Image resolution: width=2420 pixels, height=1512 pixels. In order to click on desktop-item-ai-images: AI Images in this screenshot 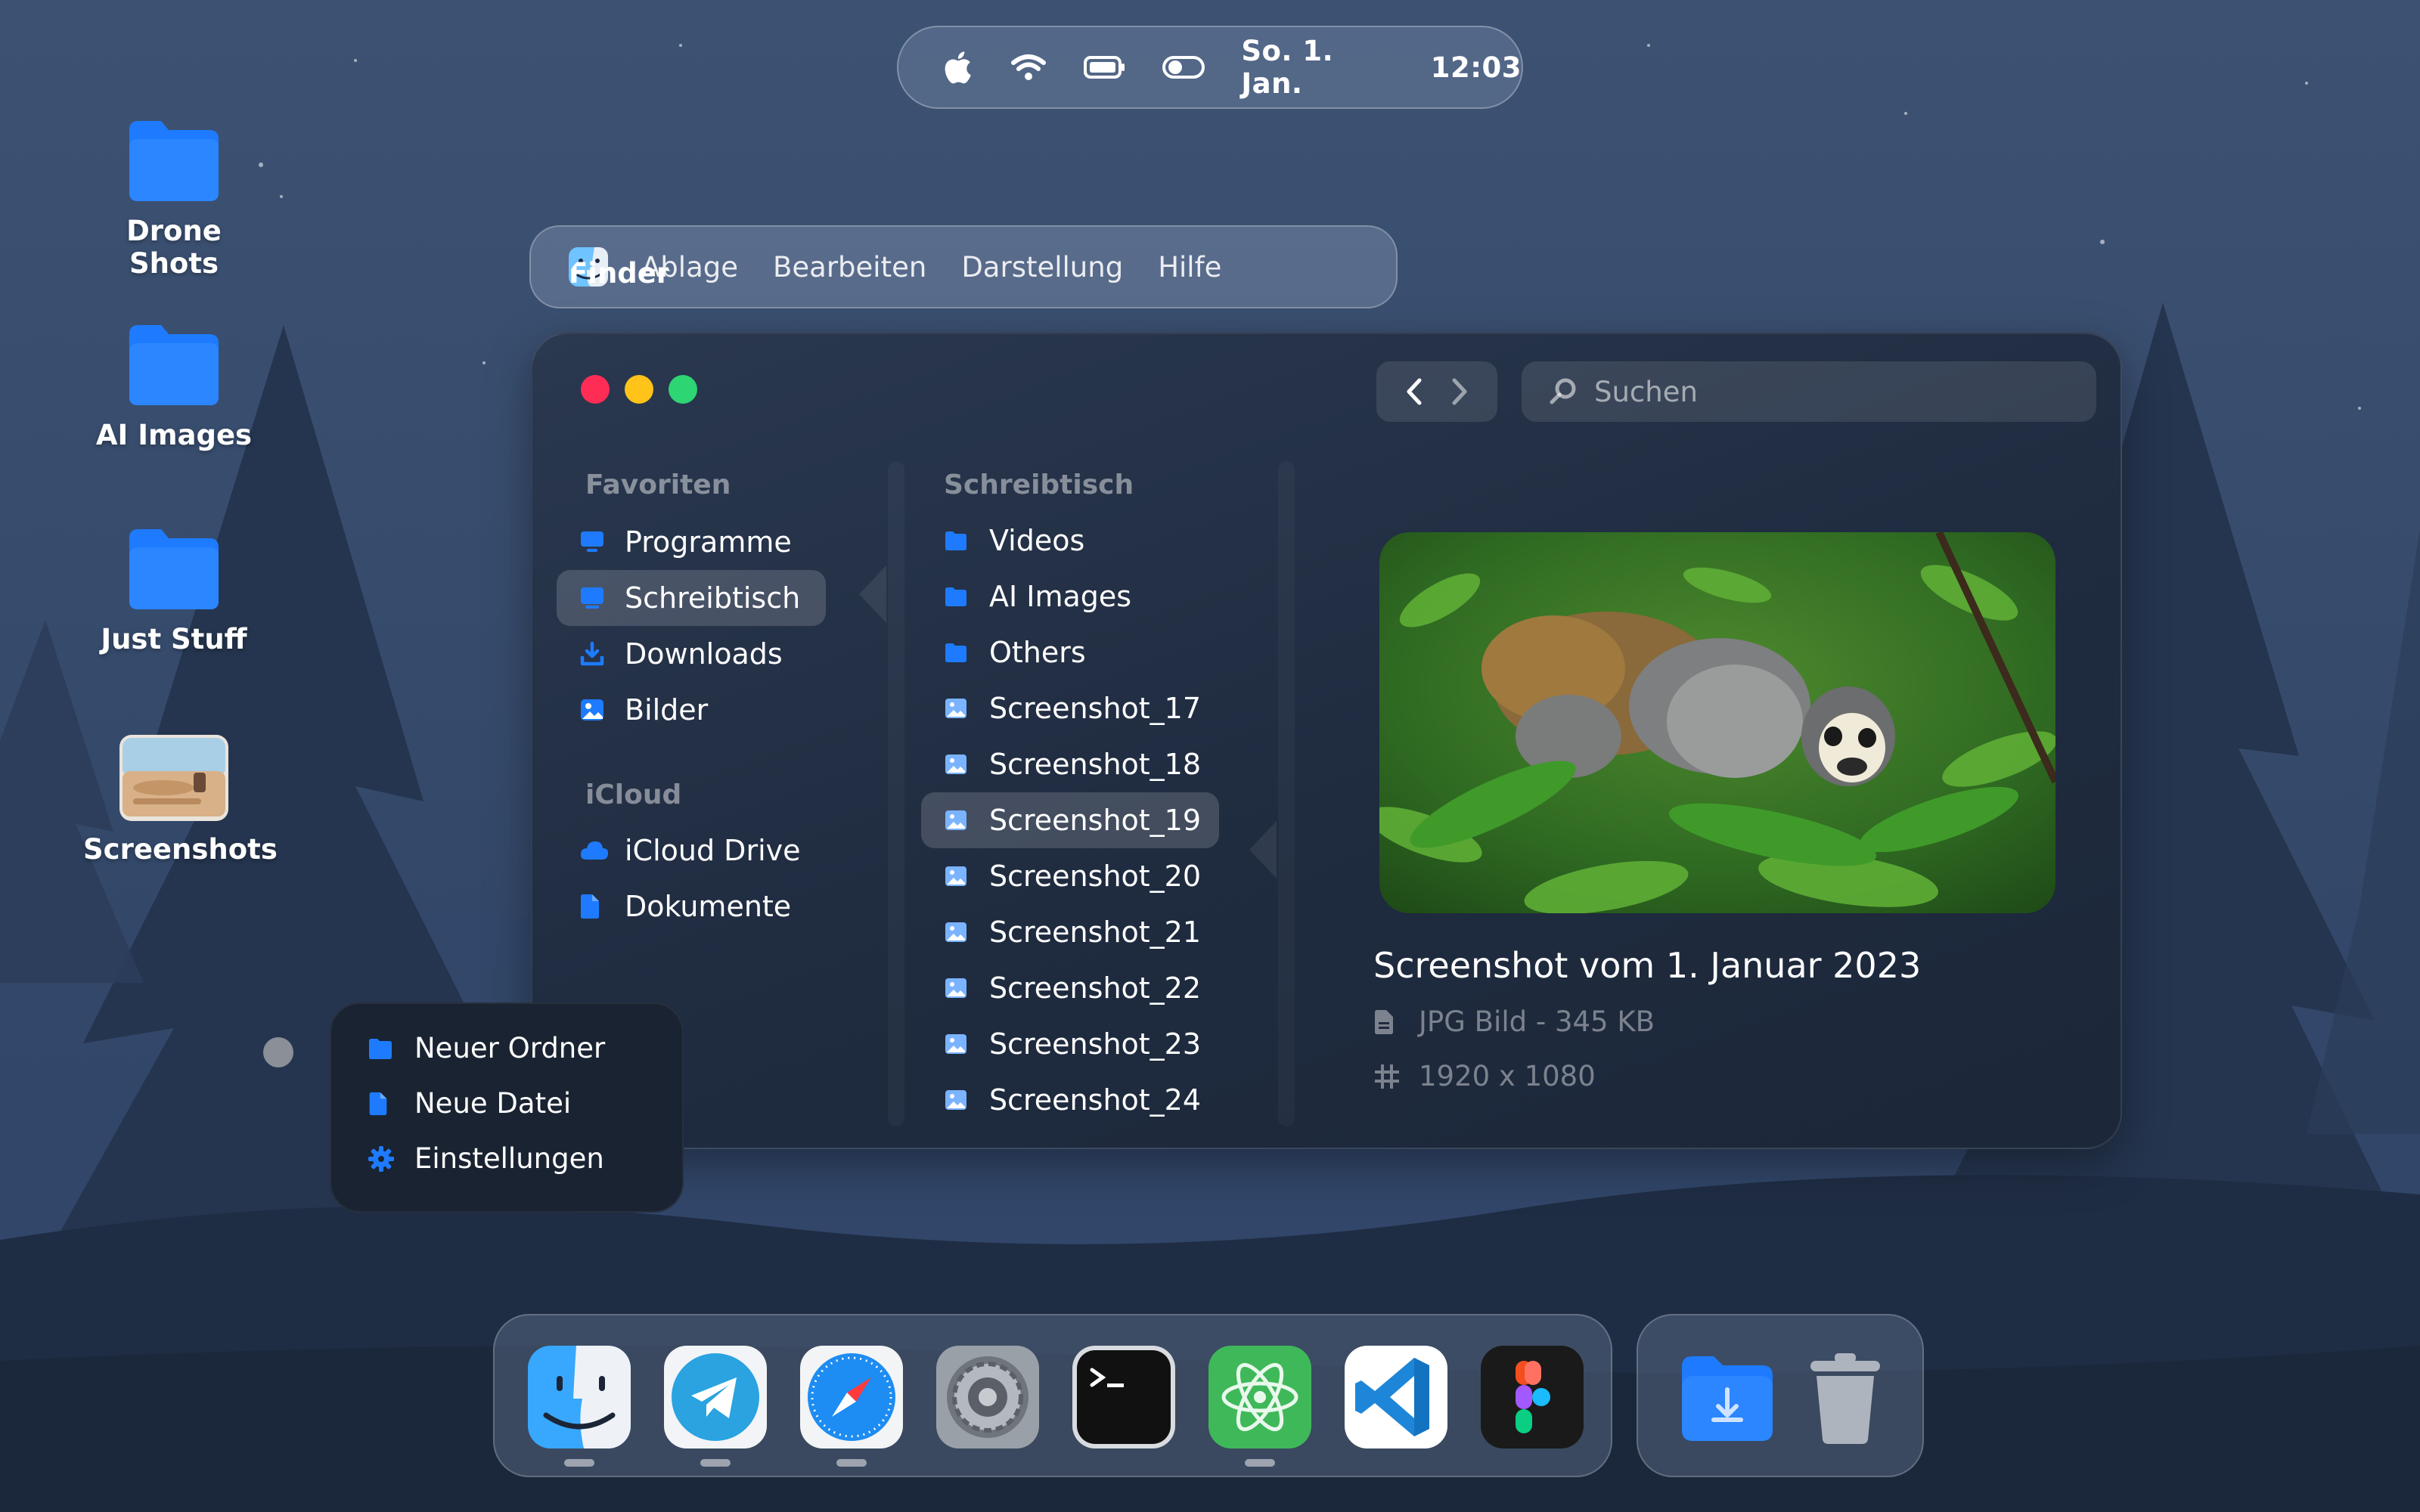, I will do `click(174, 384)`.